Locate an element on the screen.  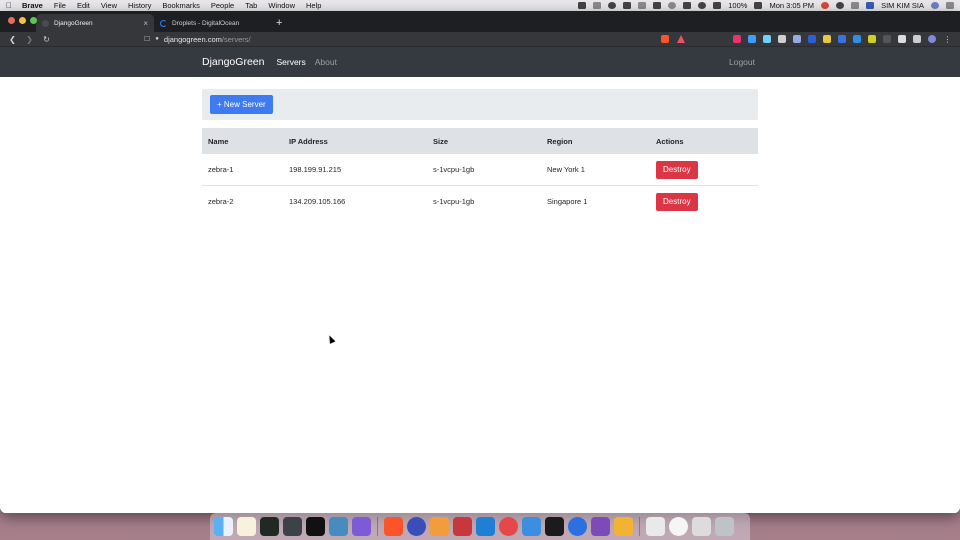
profile-avatar-icon is located at coordinates (932, 39).